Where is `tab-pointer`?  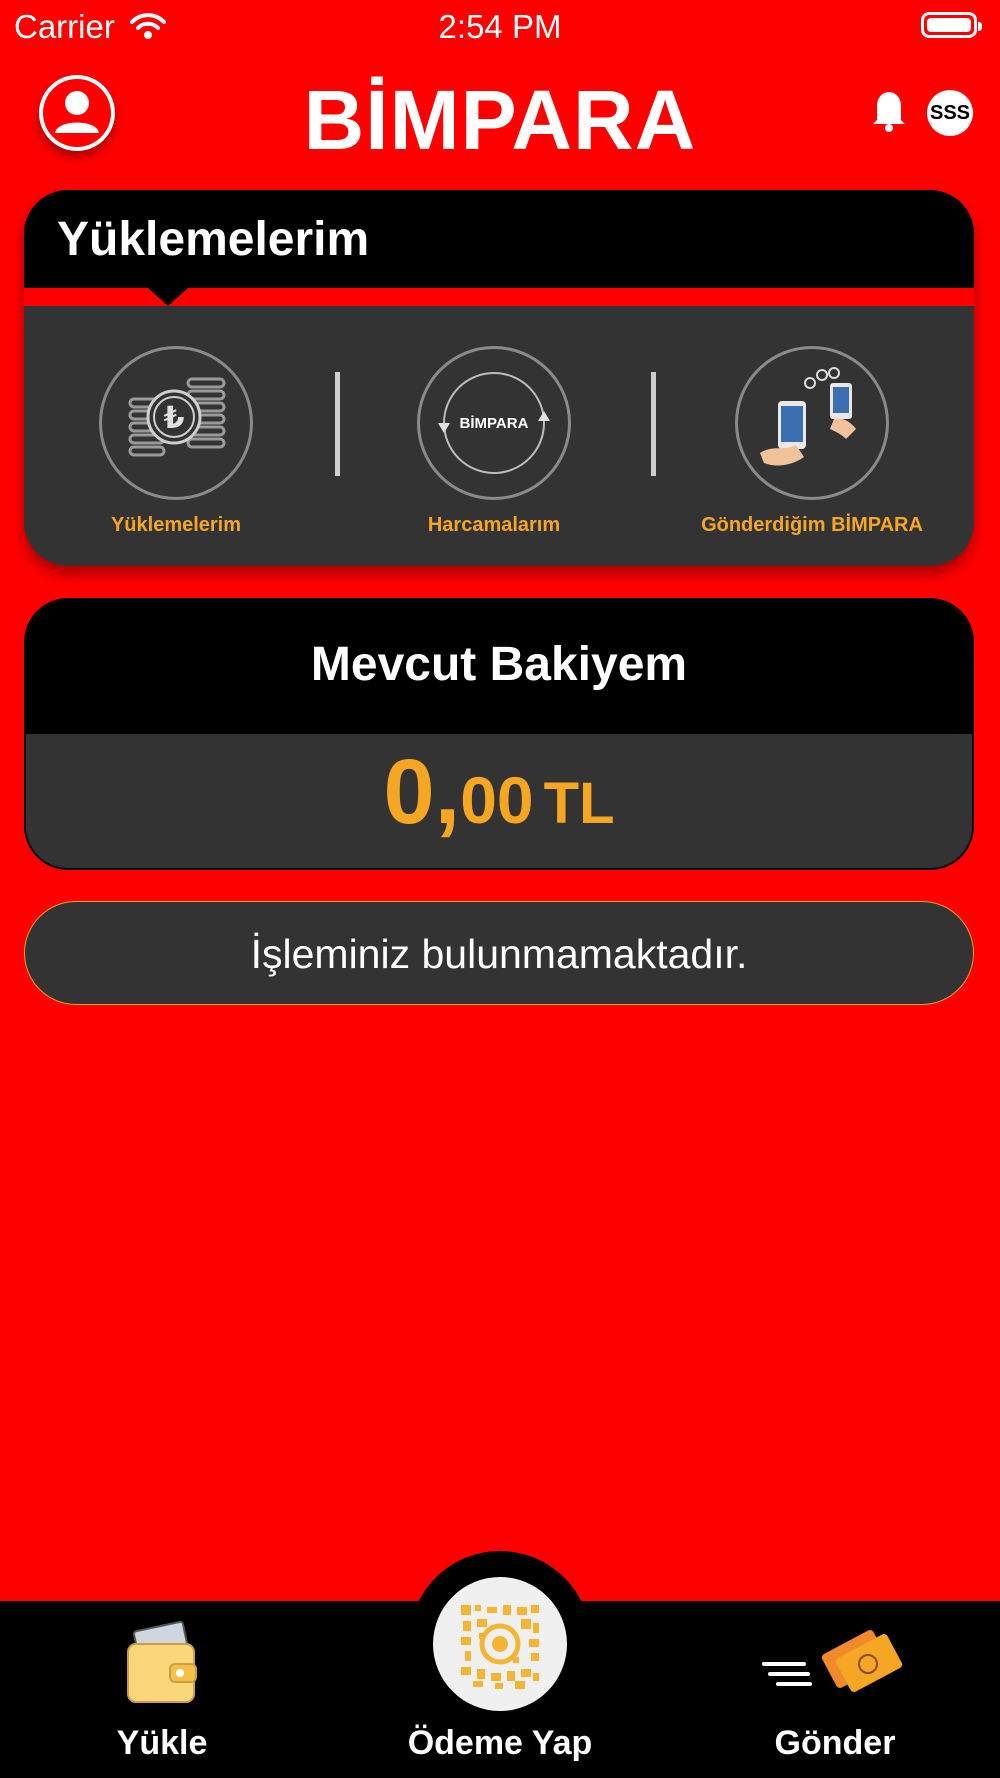
tab-pointer is located at coordinates (168, 297).